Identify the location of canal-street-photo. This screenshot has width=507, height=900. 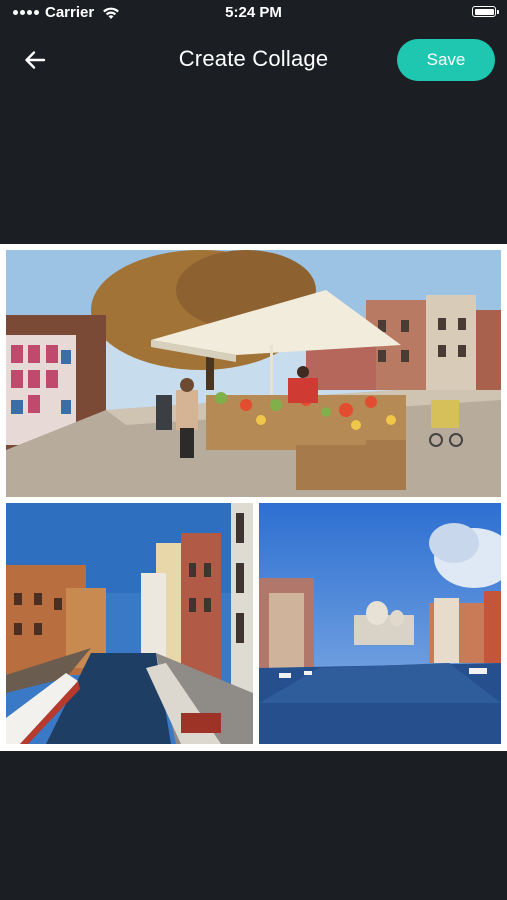
(129, 623).